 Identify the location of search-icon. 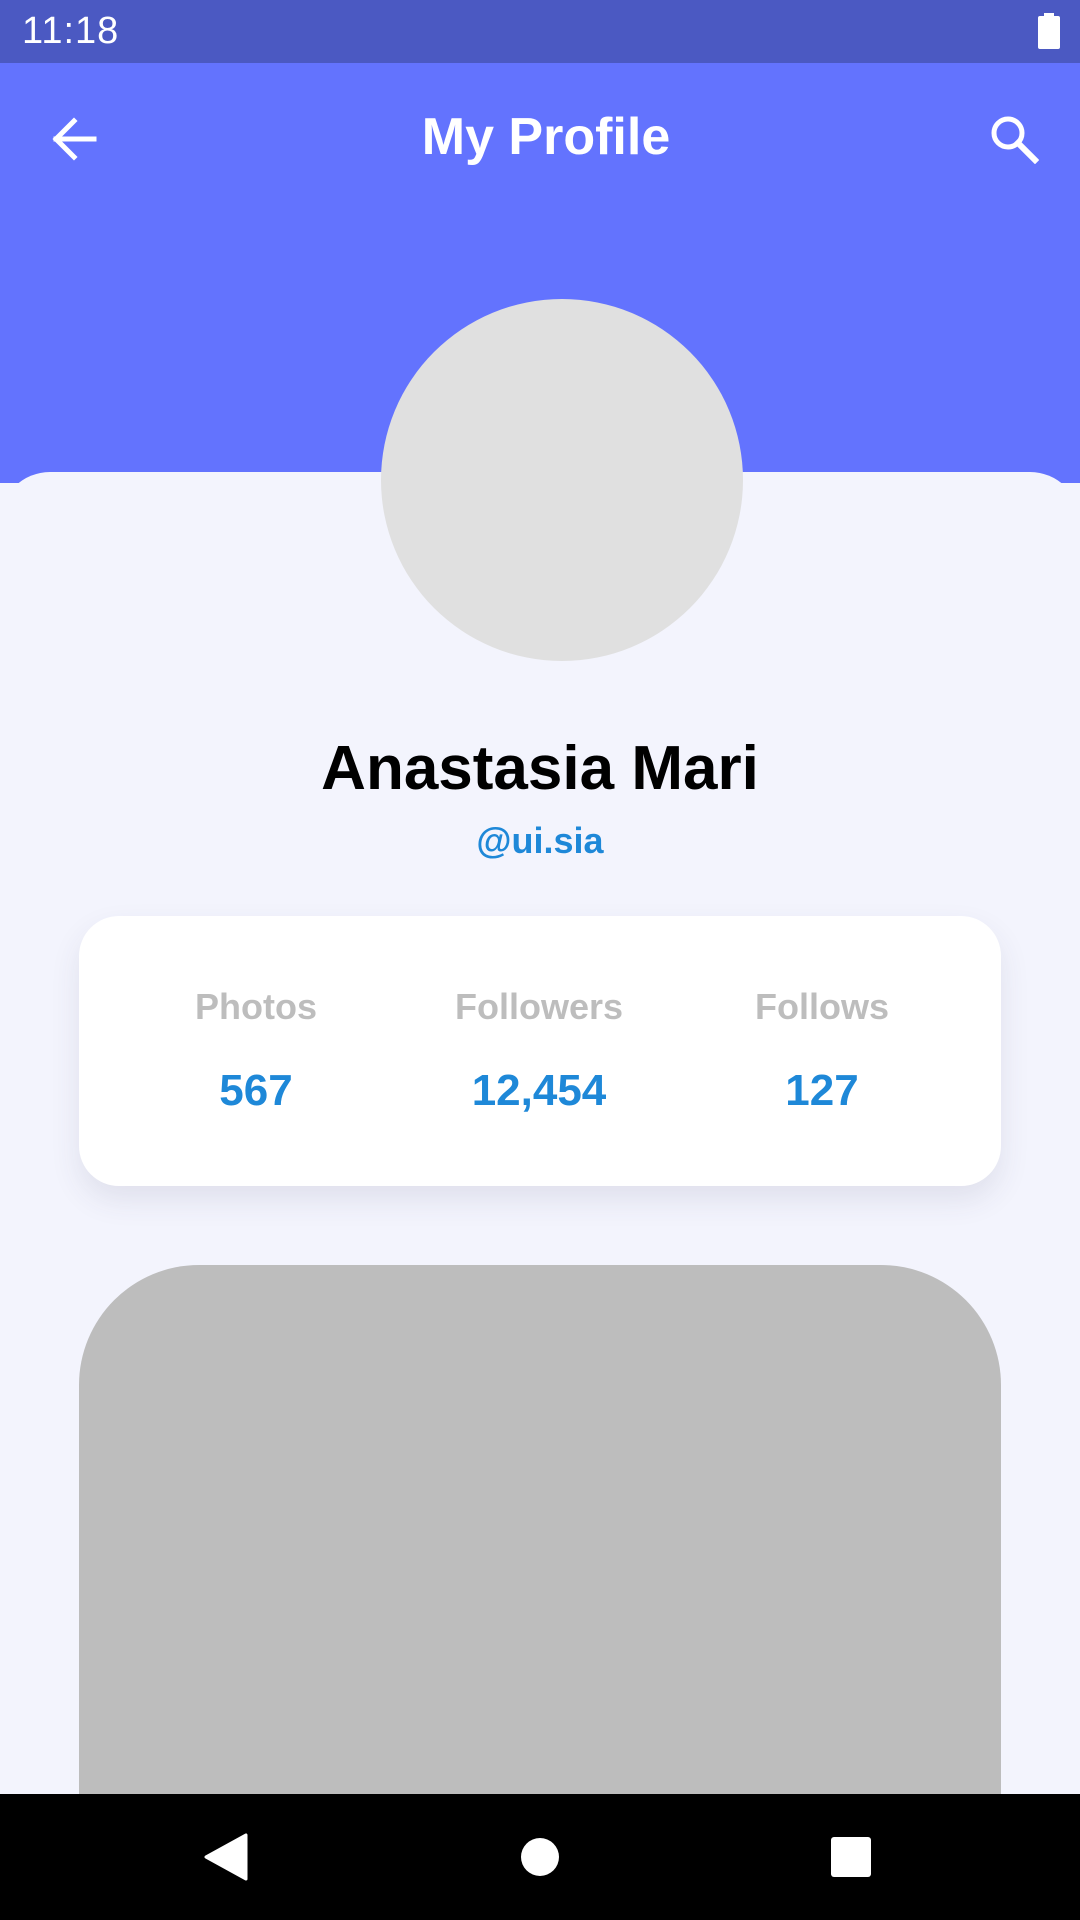
(1015, 140).